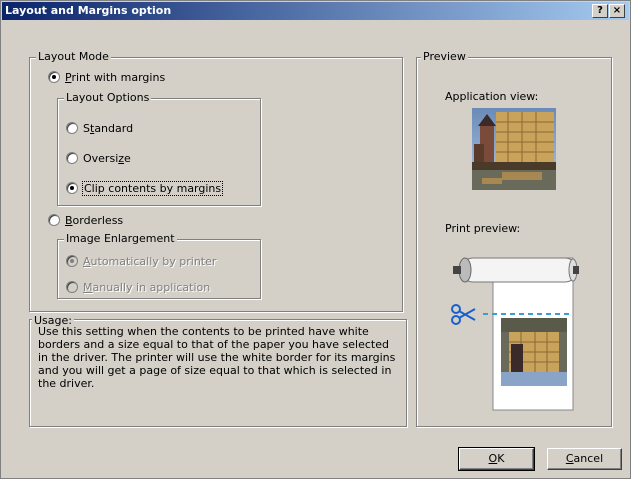 The width and height of the screenshot is (631, 479). I want to click on oversize-label: Oversize, so click(107, 158).